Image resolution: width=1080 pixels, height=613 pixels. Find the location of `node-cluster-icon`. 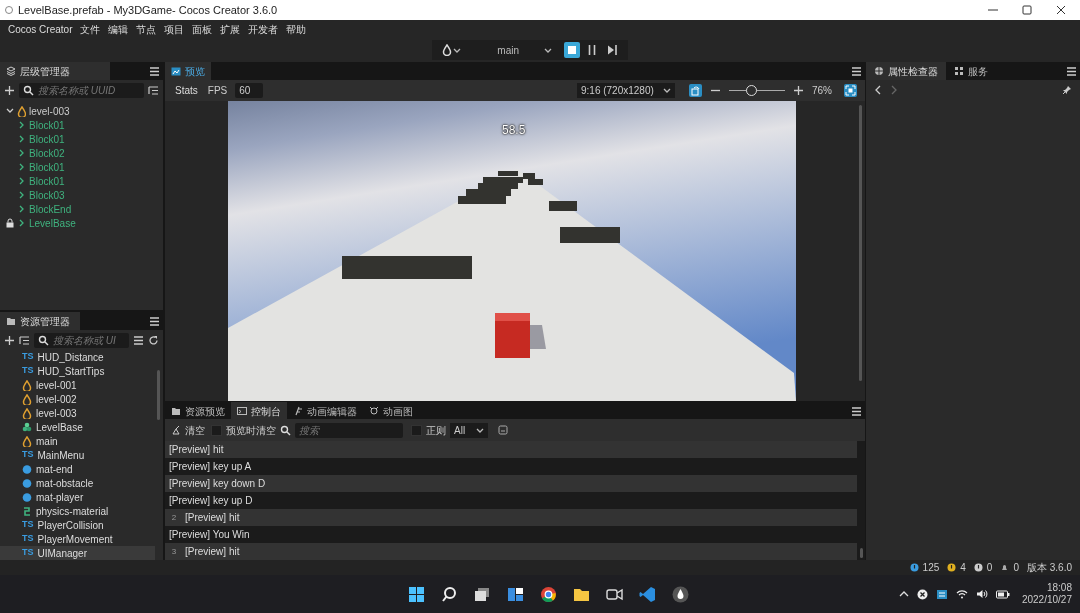

node-cluster-icon is located at coordinates (27, 427).